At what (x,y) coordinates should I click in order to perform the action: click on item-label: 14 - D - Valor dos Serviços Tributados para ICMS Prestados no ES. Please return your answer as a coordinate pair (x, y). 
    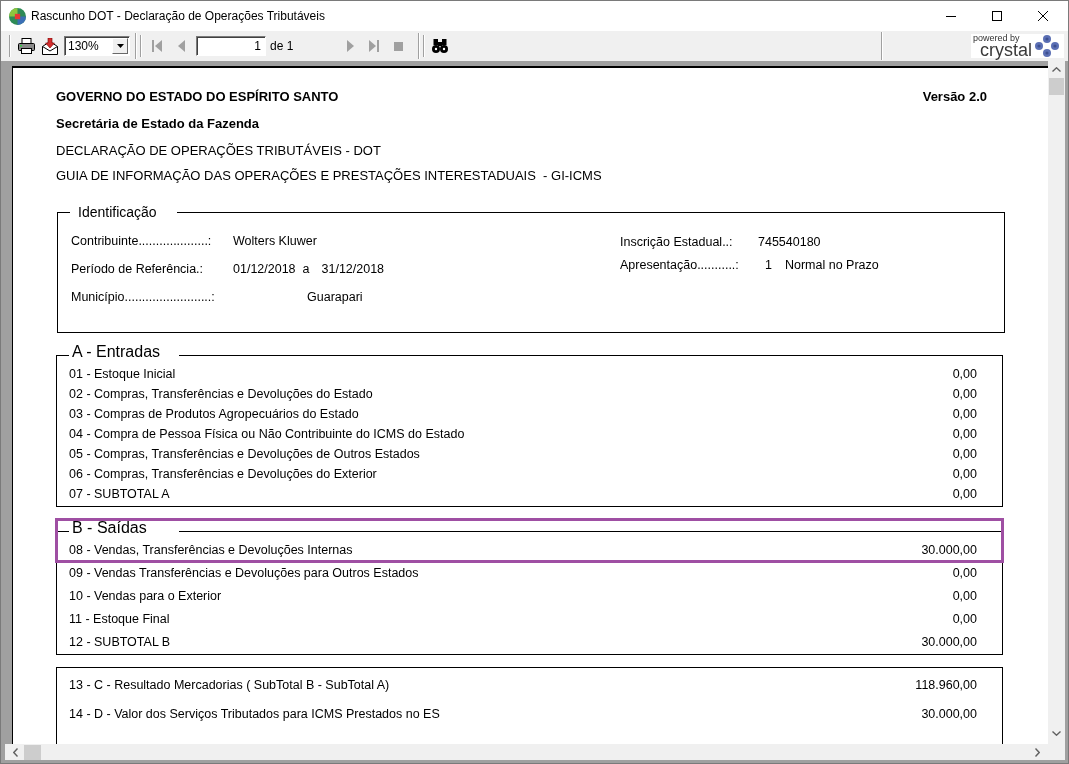
    Looking at the image, I should click on (254, 713).